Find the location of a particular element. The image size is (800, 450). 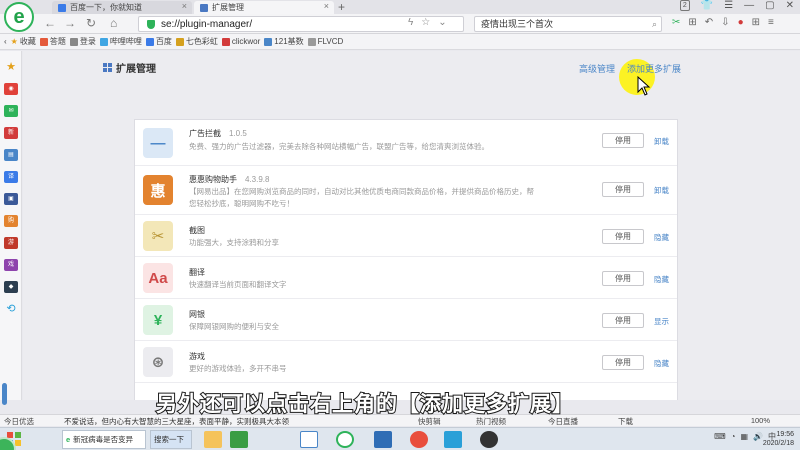

video-subtitle: 另外还可以点击右上角的【添加更多扩展】 is located at coordinates (364, 404).